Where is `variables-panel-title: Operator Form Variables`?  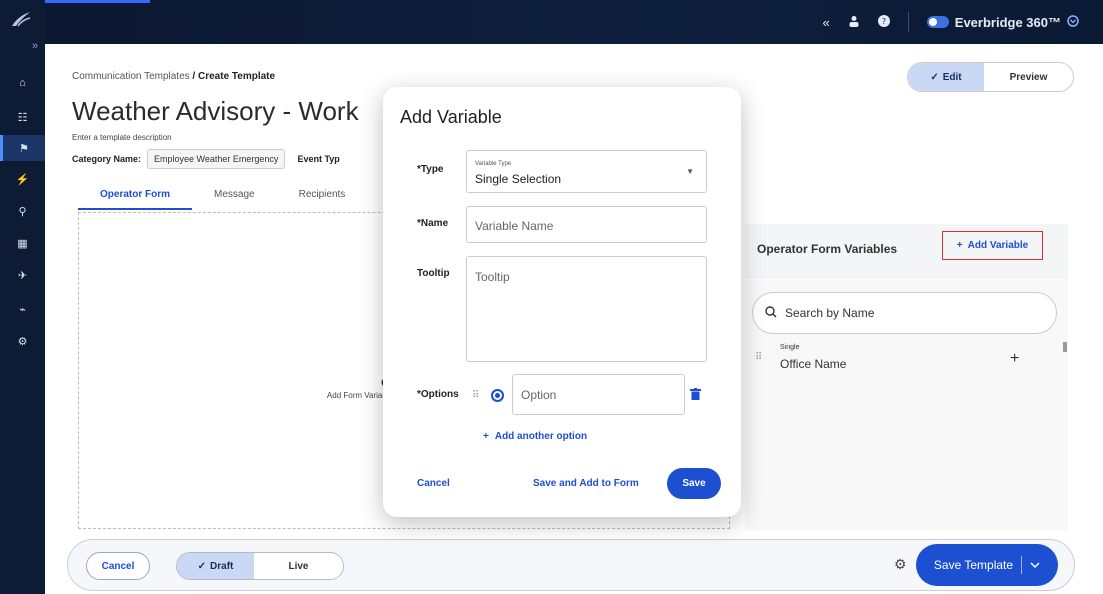
variables-panel-title: Operator Form Variables is located at coordinates (827, 249).